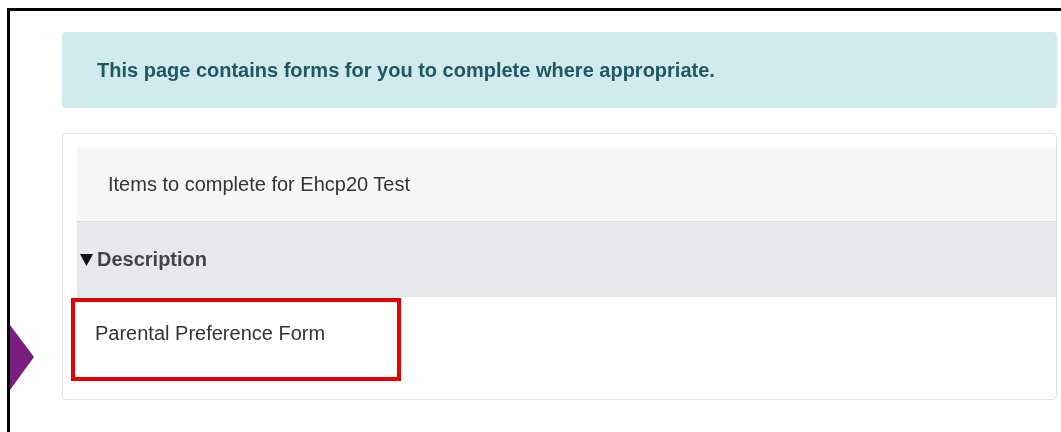 Image resolution: width=1061 pixels, height=432 pixels. I want to click on section-label: Description, so click(152, 259).